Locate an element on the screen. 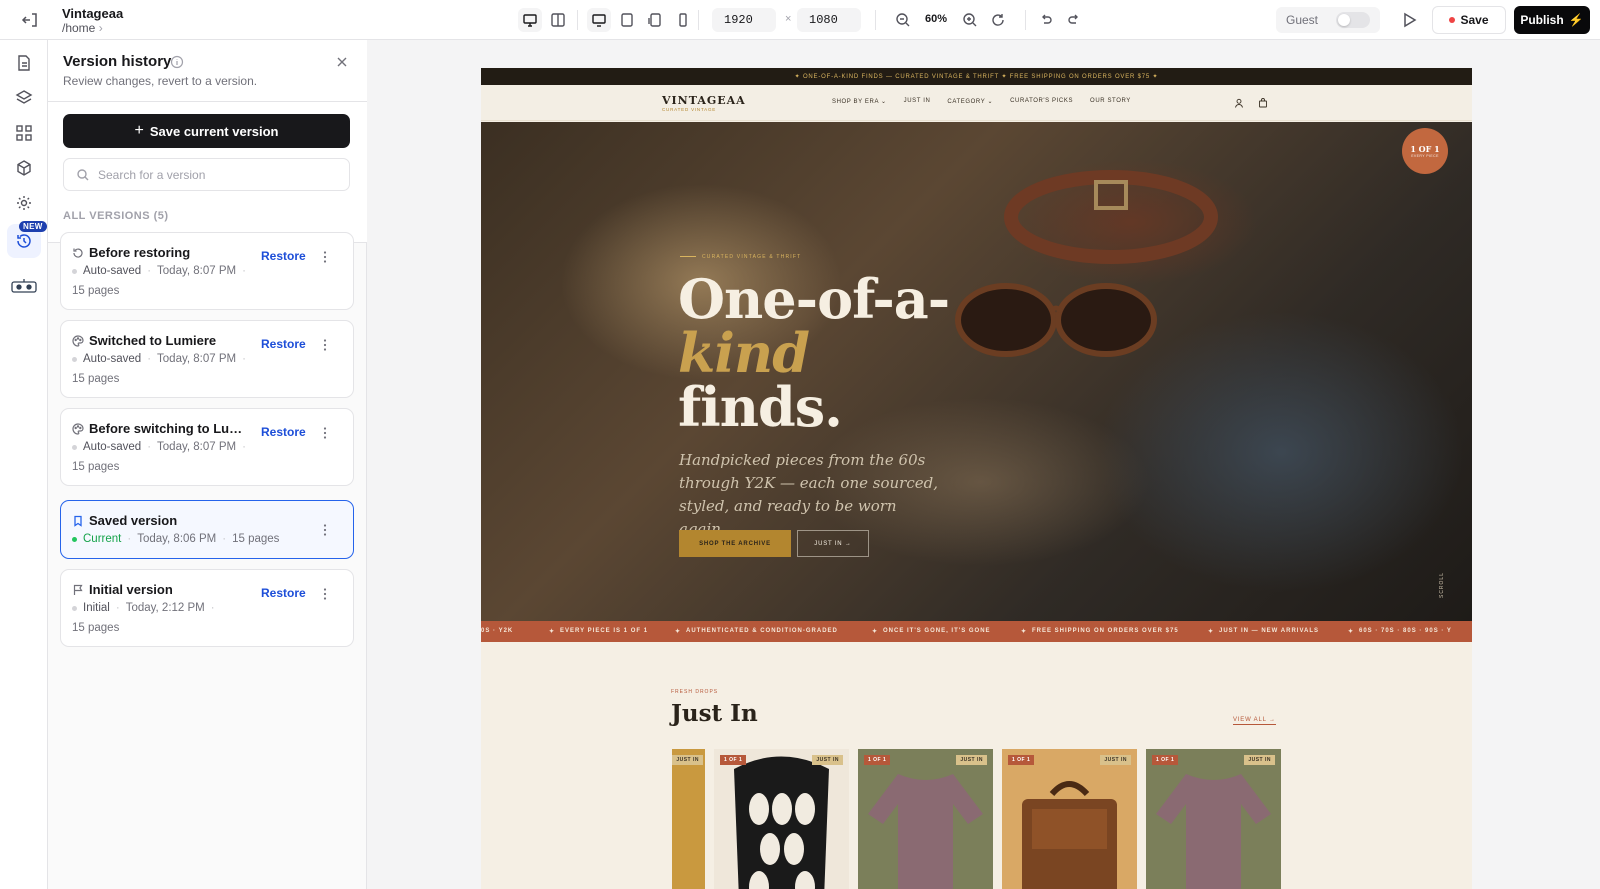 This screenshot has width=1600, height=889. desktop-device-button is located at coordinates (599, 20).